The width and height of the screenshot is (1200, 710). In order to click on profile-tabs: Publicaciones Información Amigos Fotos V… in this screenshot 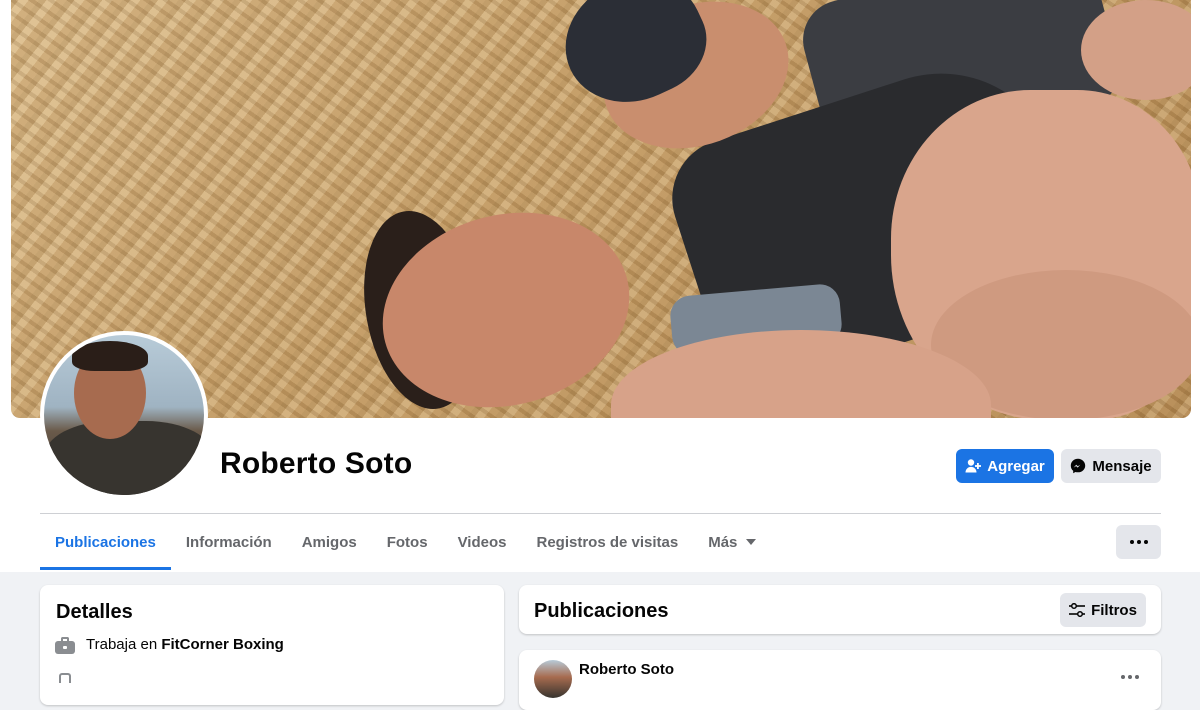, I will do `click(405, 542)`.